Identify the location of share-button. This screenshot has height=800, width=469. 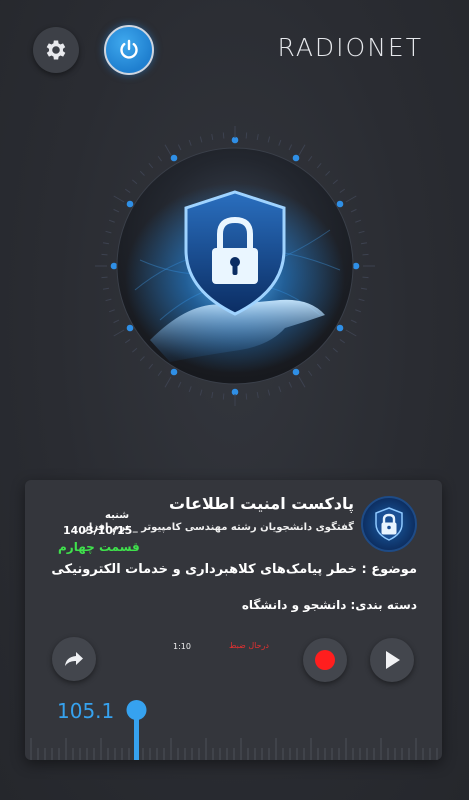
(74, 659).